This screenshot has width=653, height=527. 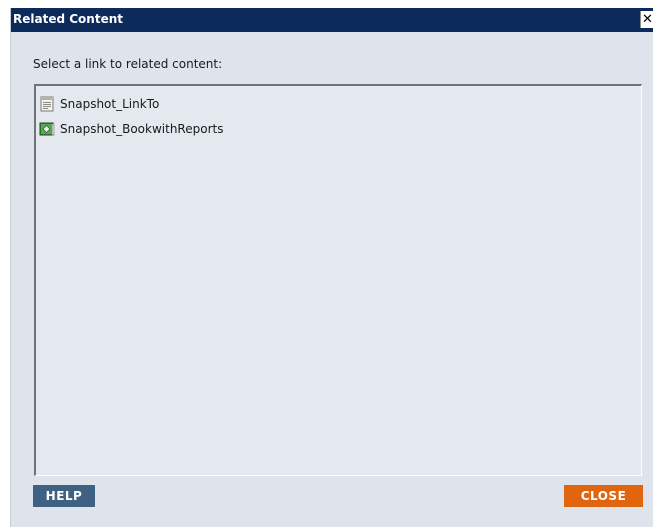 What do you see at coordinates (109, 104) in the screenshot?
I see `list-item-label: Snapshot_LinkTo` at bounding box center [109, 104].